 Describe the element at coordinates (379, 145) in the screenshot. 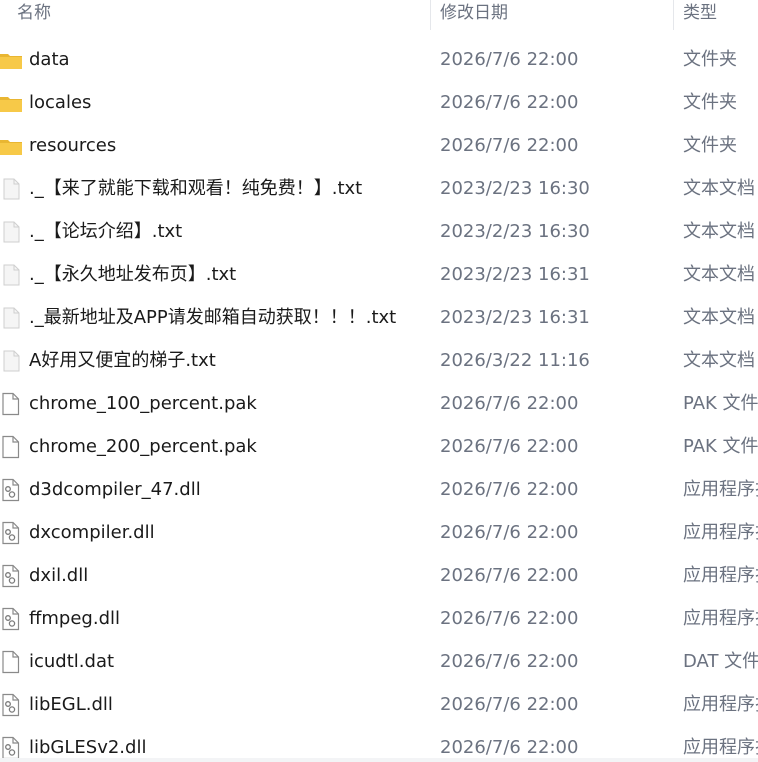

I see `file-row: resources 2026/7/6 22:00 文件夹` at that location.